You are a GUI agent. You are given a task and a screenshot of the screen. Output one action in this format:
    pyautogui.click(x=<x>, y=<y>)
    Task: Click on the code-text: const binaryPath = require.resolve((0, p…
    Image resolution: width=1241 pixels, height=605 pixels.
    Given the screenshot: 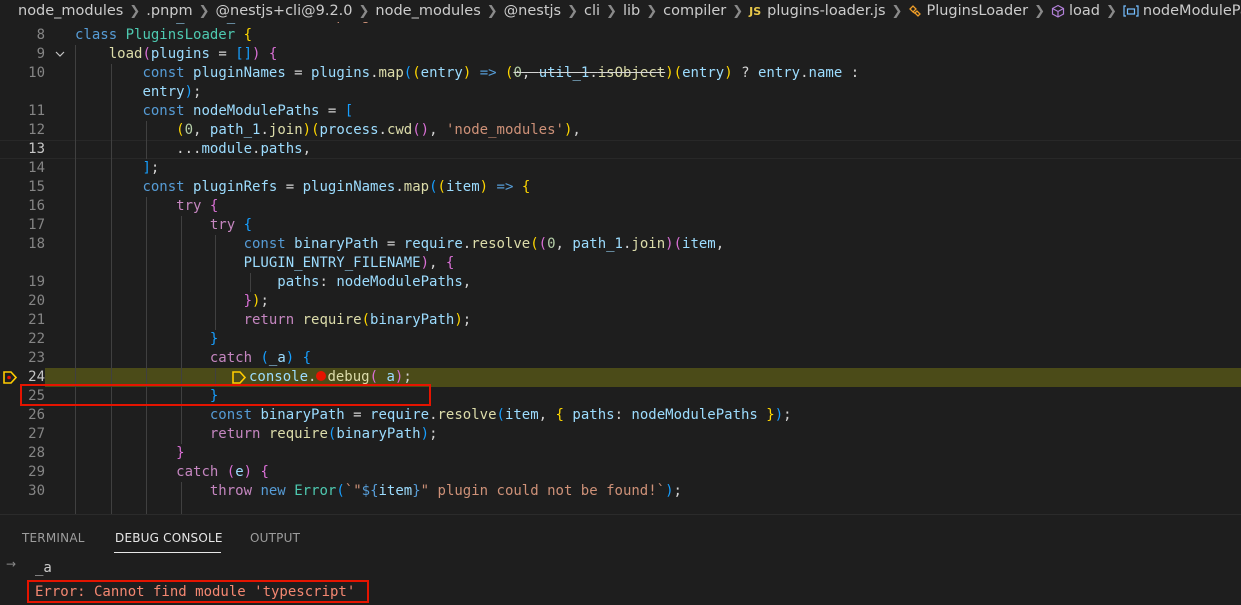 What is the action you would take?
    pyautogui.click(x=400, y=244)
    